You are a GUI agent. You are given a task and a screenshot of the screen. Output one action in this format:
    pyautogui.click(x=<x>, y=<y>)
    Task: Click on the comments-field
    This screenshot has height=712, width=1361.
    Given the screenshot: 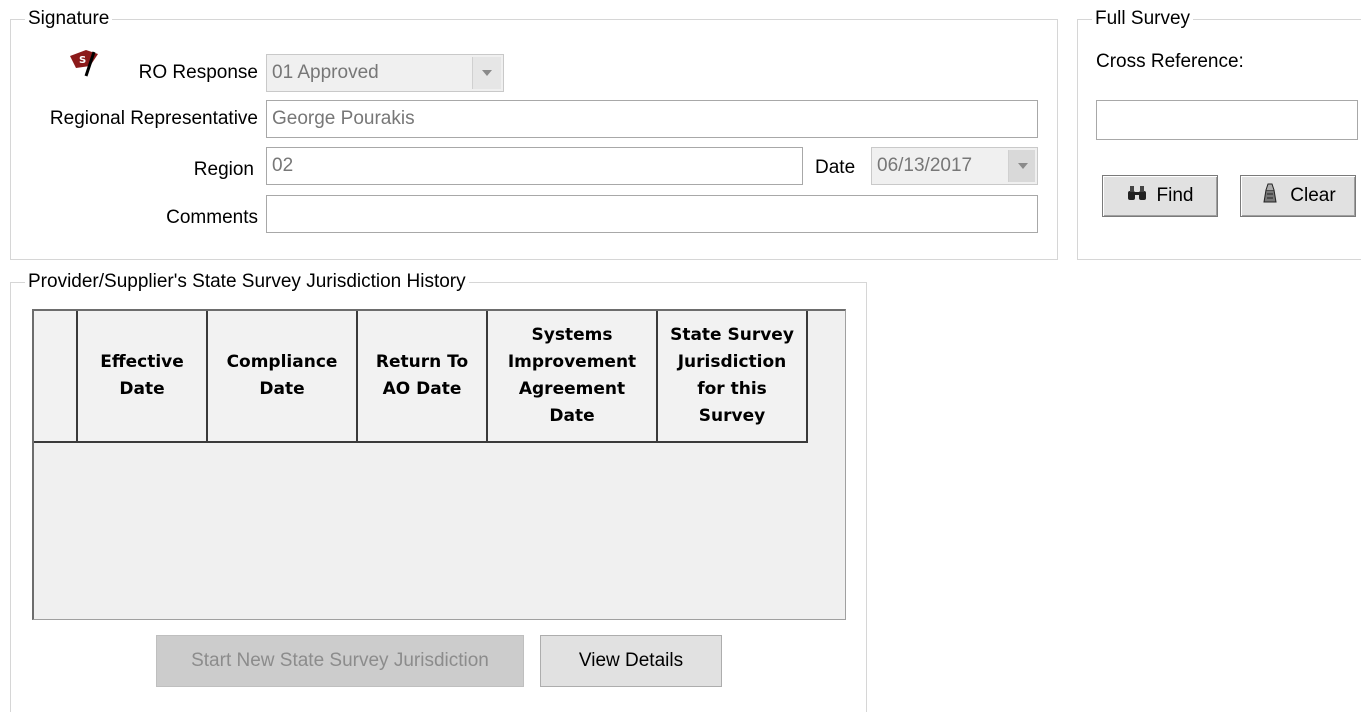 What is the action you would take?
    pyautogui.click(x=652, y=214)
    